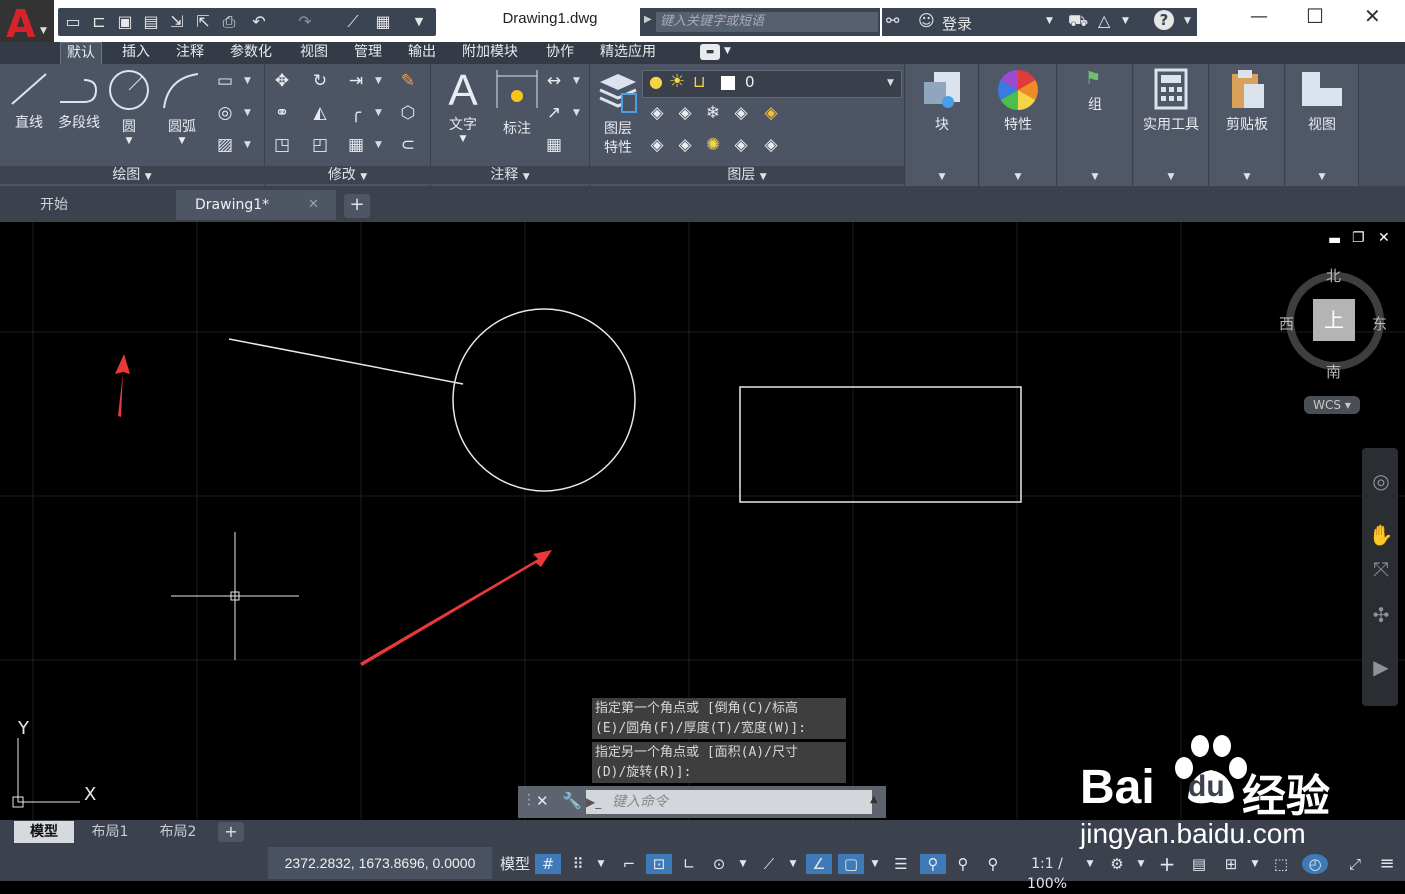 This screenshot has width=1405, height=894. What do you see at coordinates (747, 175) in the screenshot?
I see `layers-panel-title: 图层 ▼` at bounding box center [747, 175].